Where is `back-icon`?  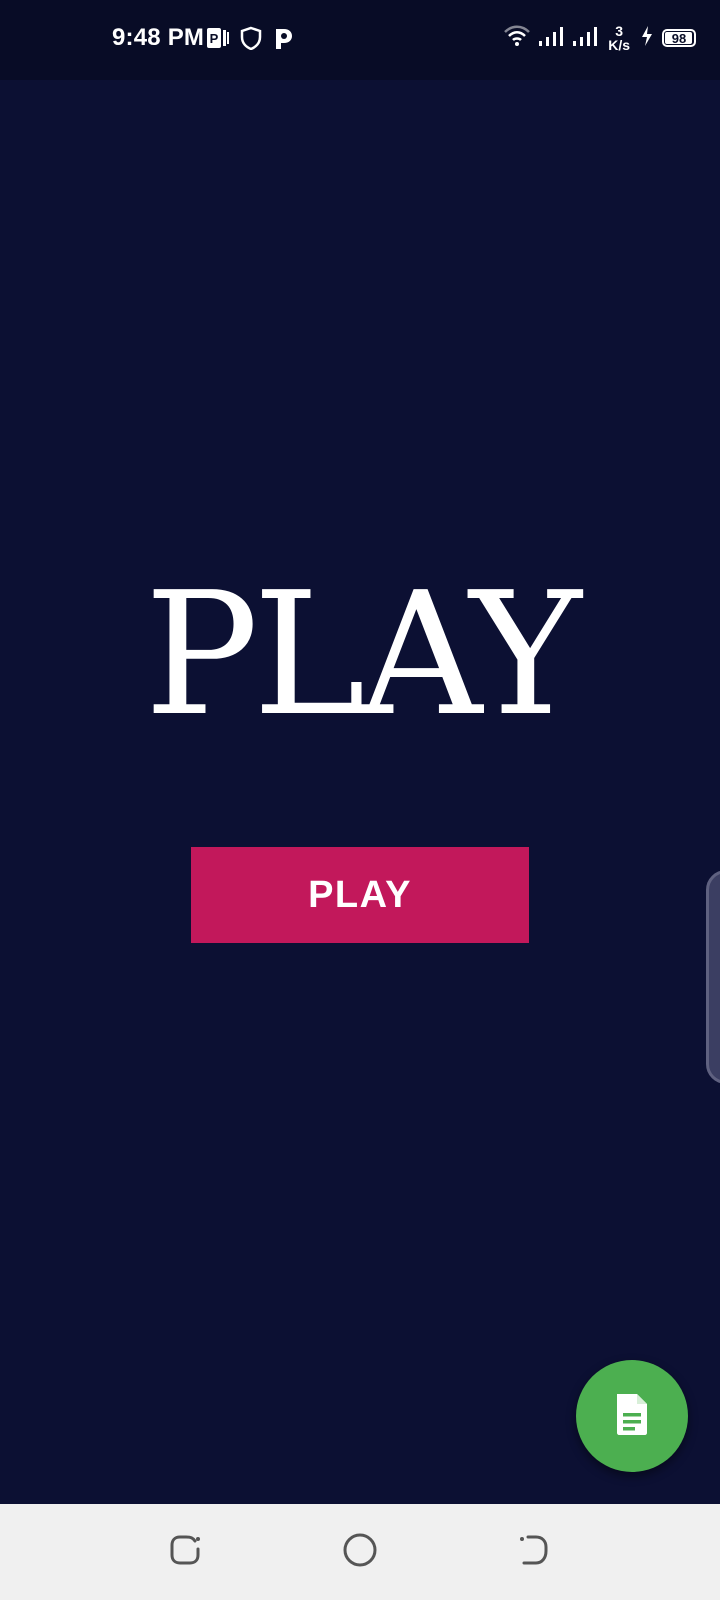
back-icon is located at coordinates (534, 1552).